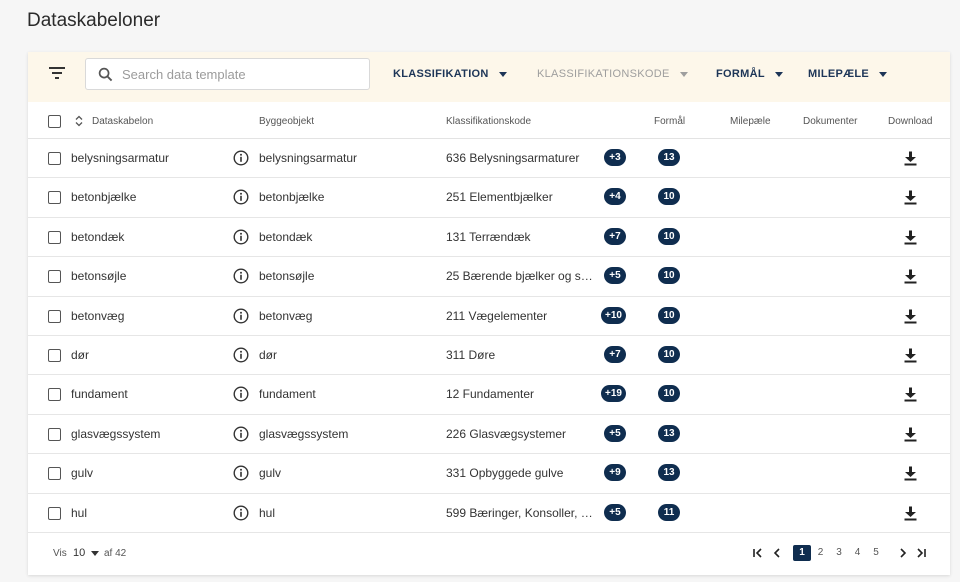  I want to click on row-name: gulv, so click(82, 473).